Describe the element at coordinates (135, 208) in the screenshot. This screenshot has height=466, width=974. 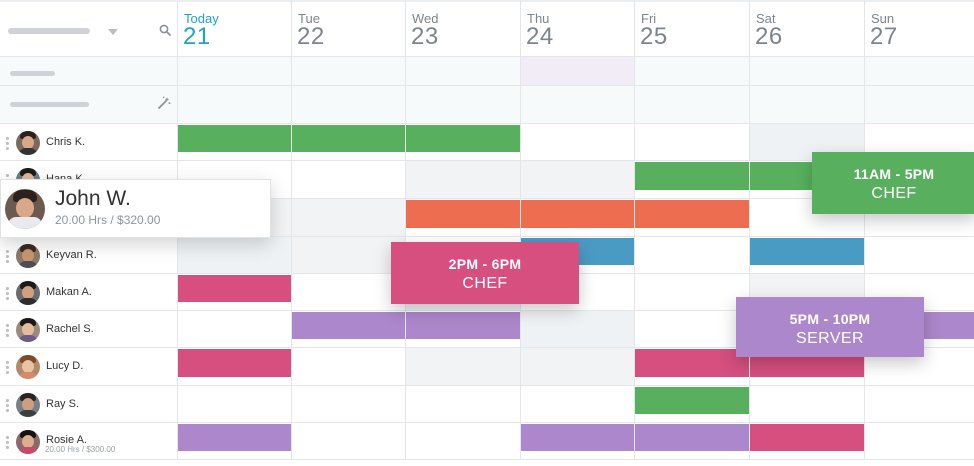
I see `dragged-employee-card: John W. 20.00 Hrs / $320.00` at that location.